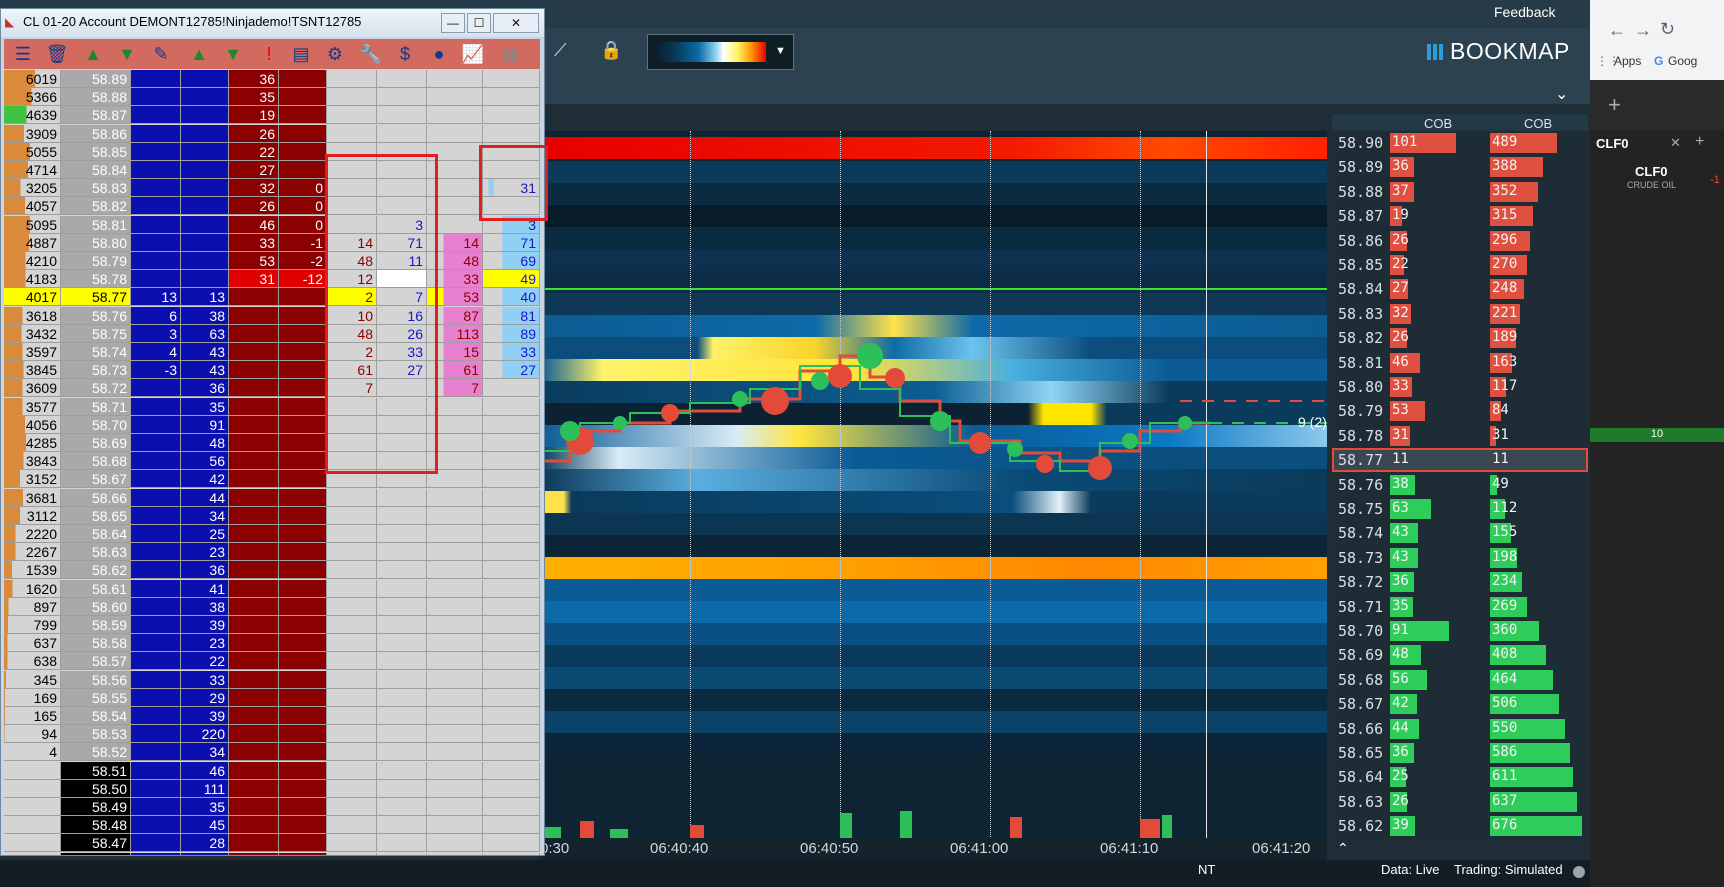 The image size is (1724, 887). I want to click on drawing-tool-icon: ⟋, so click(560, 50).